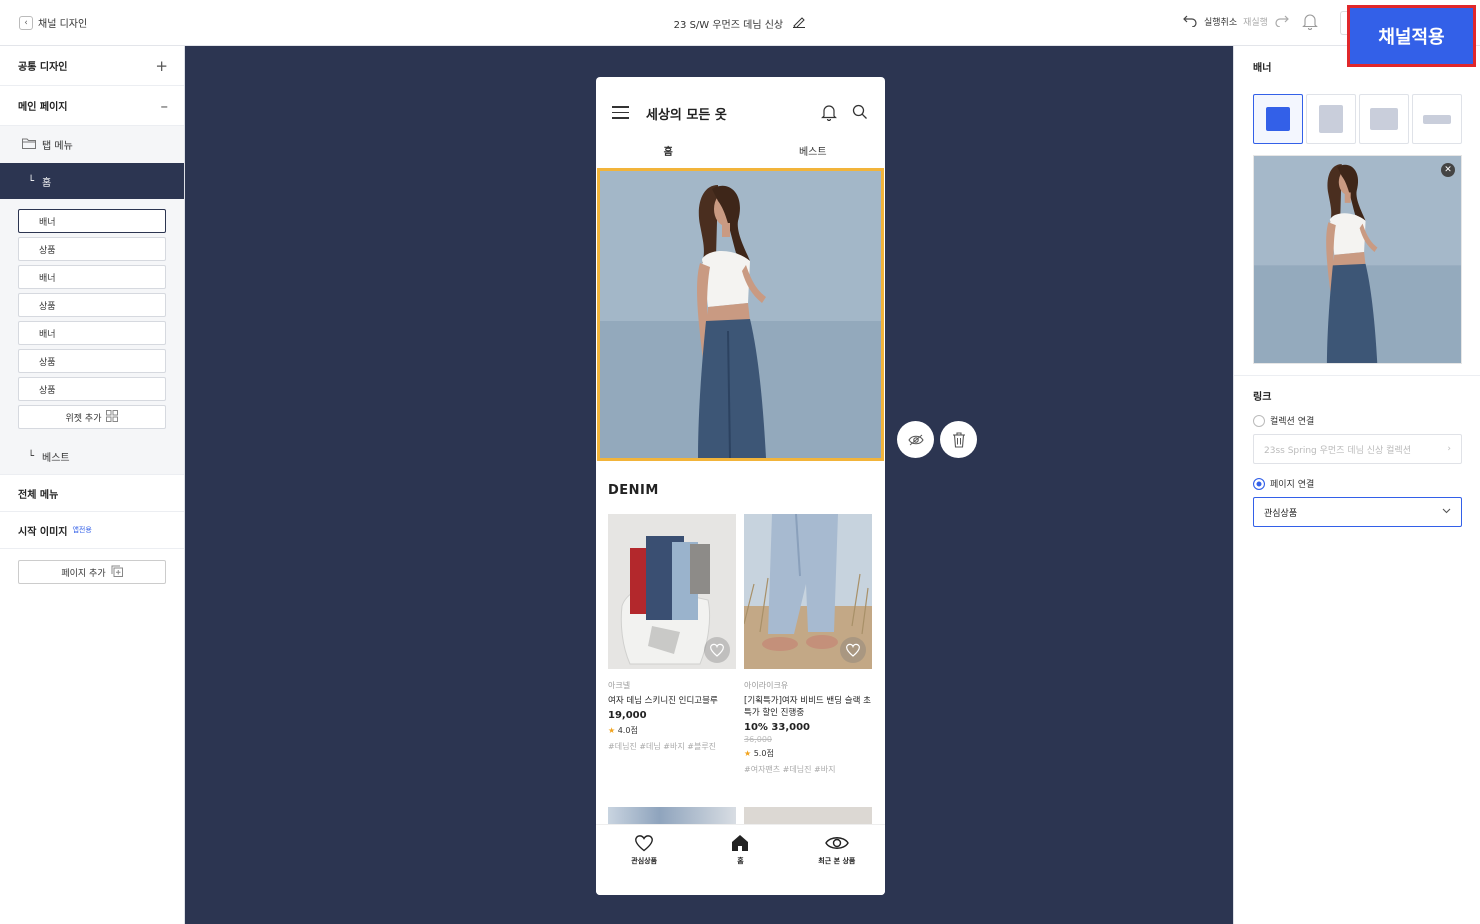 Image resolution: width=1480 pixels, height=924 pixels. I want to click on product-rating: ★ 5.0점, so click(808, 753).